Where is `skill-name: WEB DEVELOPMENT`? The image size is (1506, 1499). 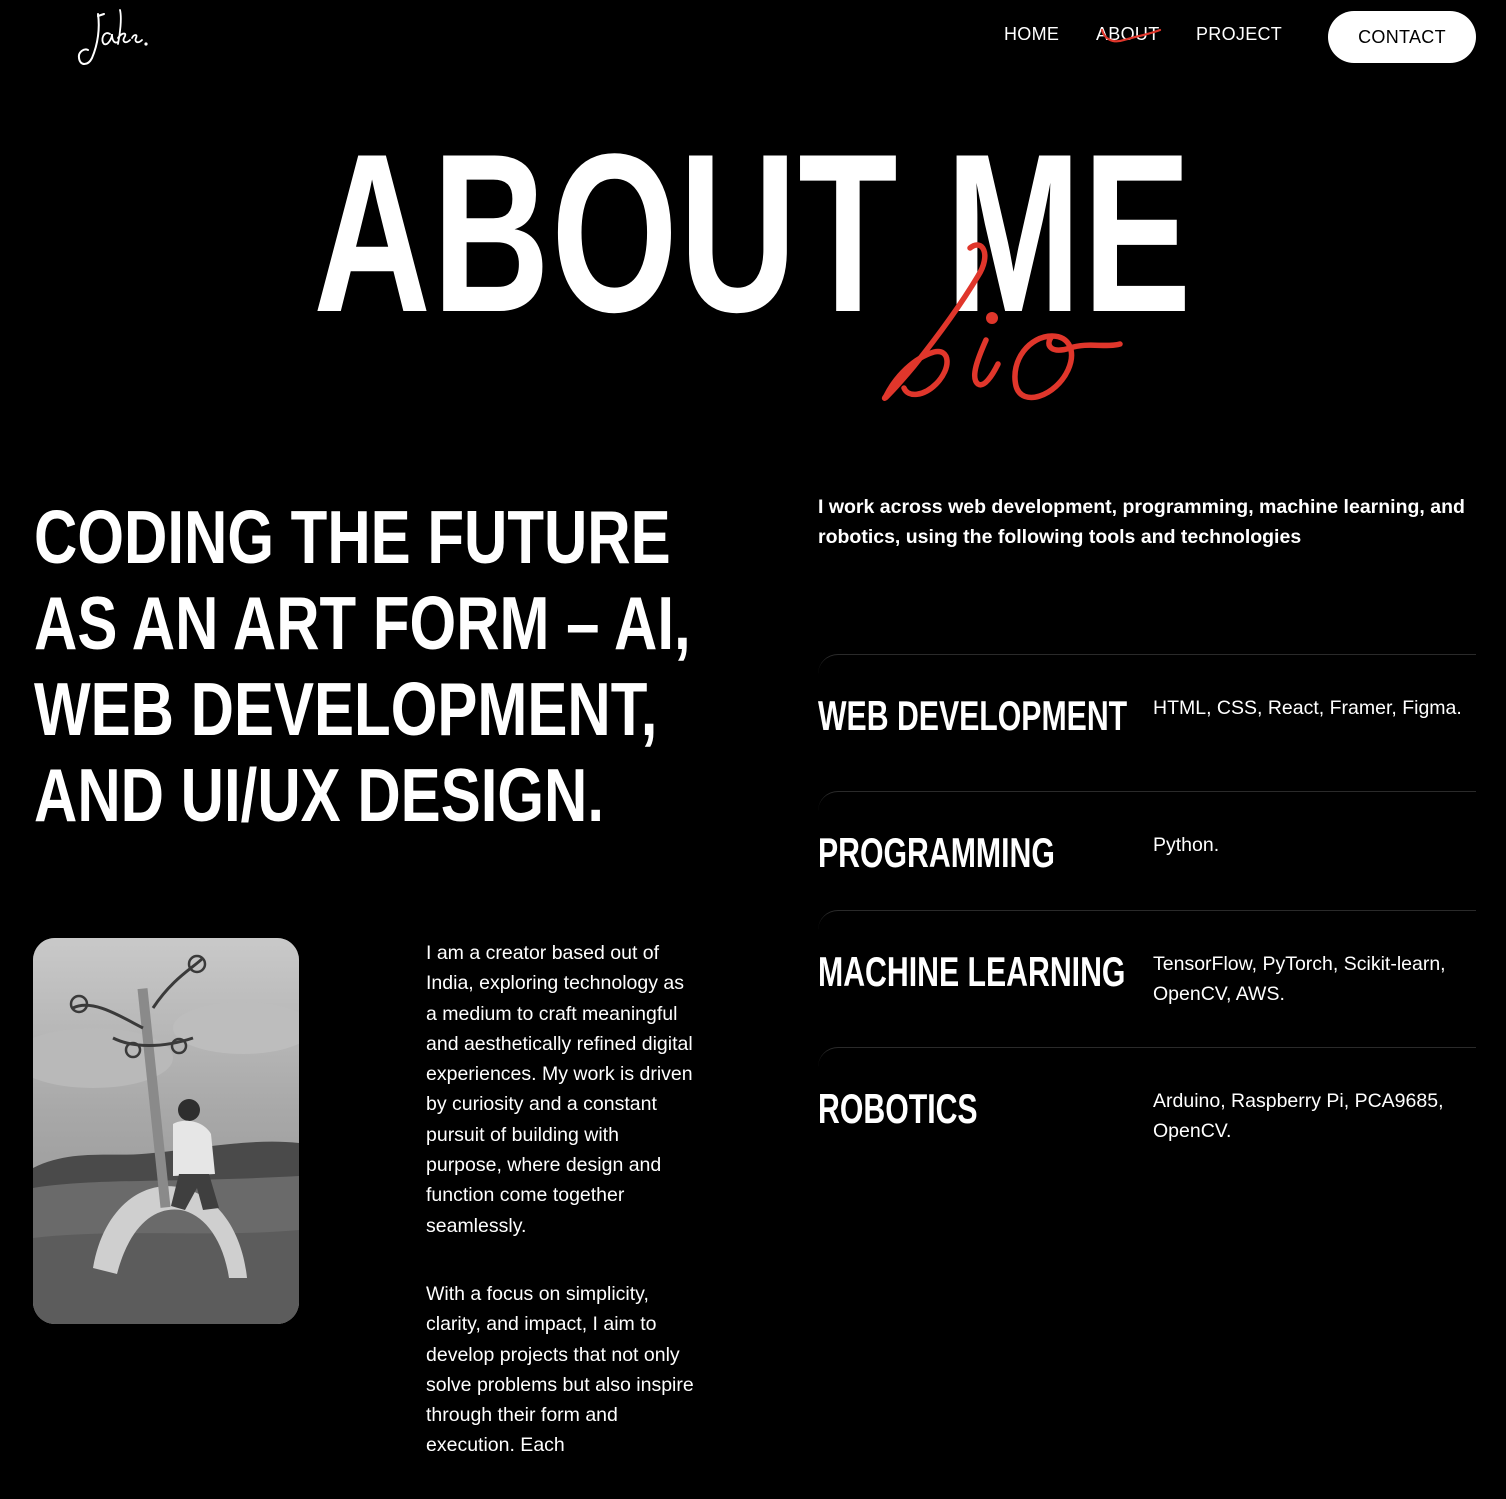
skill-name: WEB DEVELOPMENT is located at coordinates (973, 715).